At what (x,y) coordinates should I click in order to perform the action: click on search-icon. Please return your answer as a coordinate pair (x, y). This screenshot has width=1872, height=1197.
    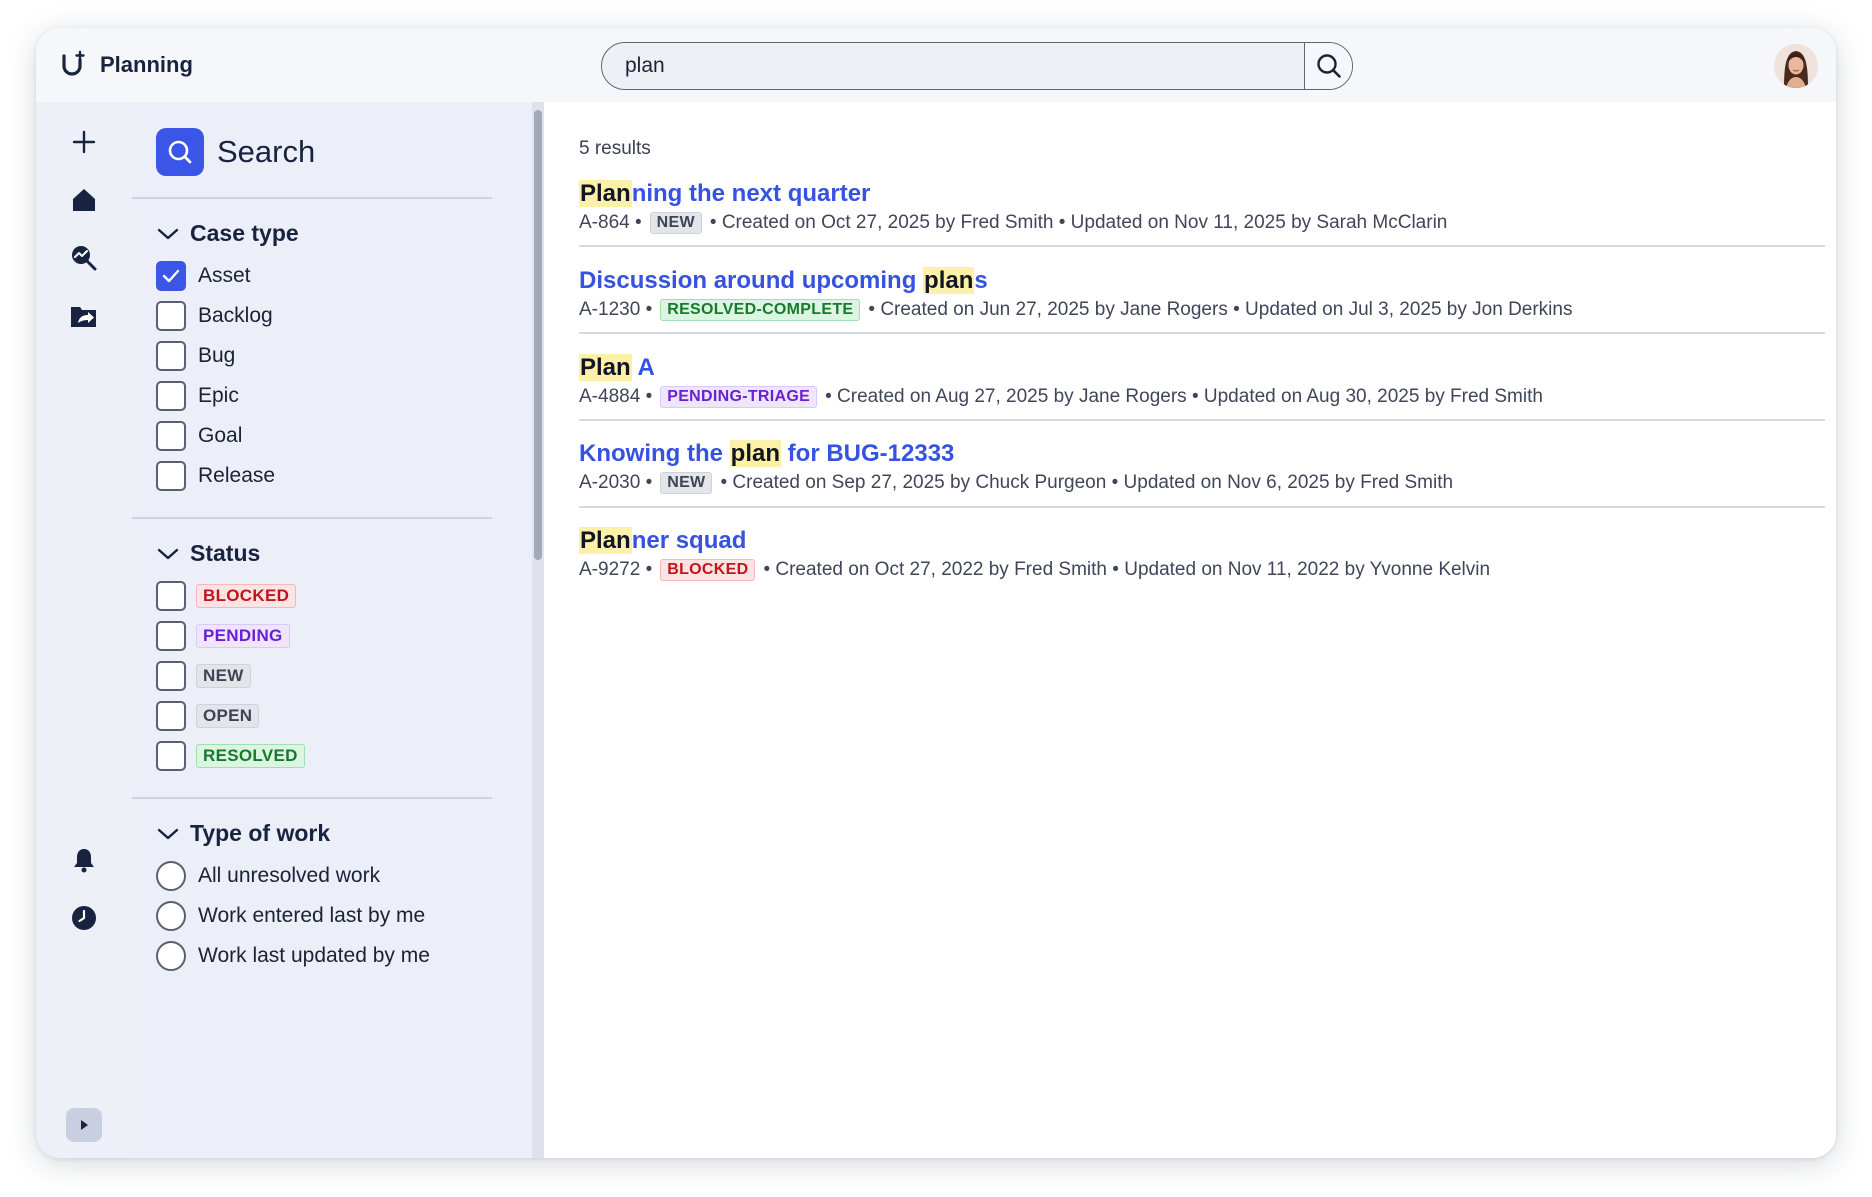
    Looking at the image, I should click on (1328, 66).